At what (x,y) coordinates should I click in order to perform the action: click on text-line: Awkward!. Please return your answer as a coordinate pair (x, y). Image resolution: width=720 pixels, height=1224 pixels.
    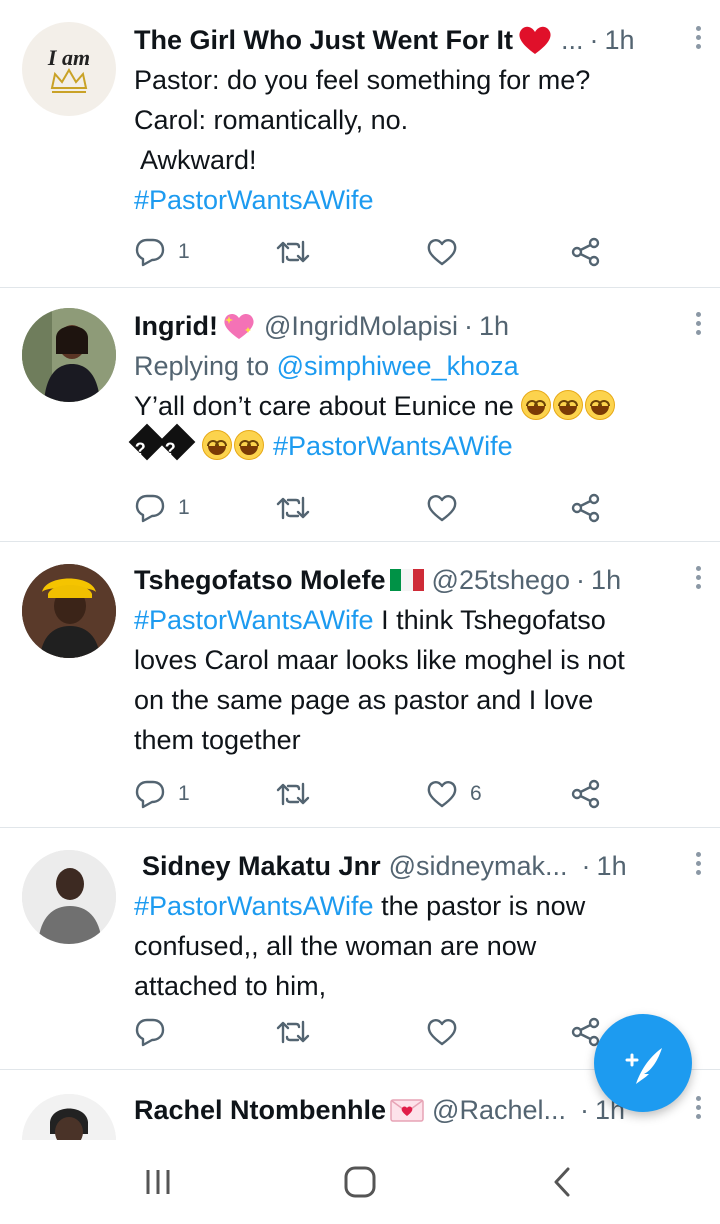
    Looking at the image, I should click on (195, 160).